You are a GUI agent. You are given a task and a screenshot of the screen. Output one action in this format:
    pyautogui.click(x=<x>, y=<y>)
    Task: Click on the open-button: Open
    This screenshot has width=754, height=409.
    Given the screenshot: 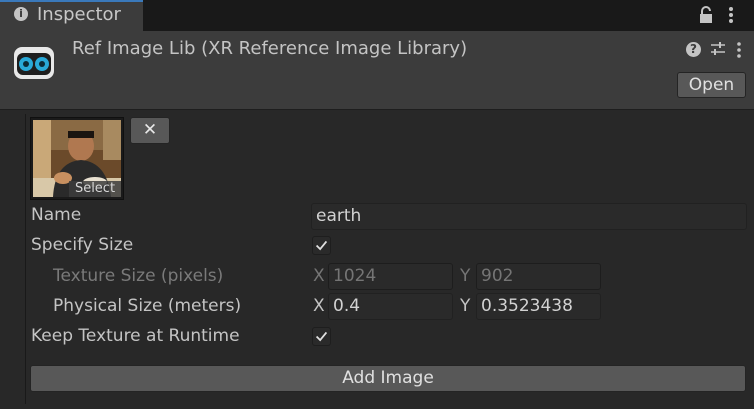 What is the action you would take?
    pyautogui.click(x=711, y=85)
    